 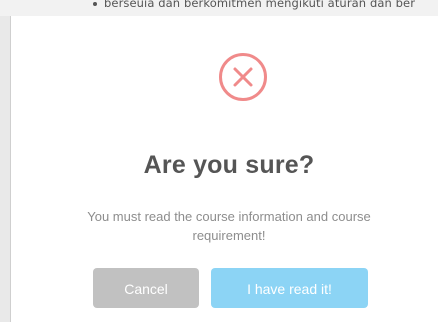 I want to click on error-x-circle-icon, so click(x=243, y=77).